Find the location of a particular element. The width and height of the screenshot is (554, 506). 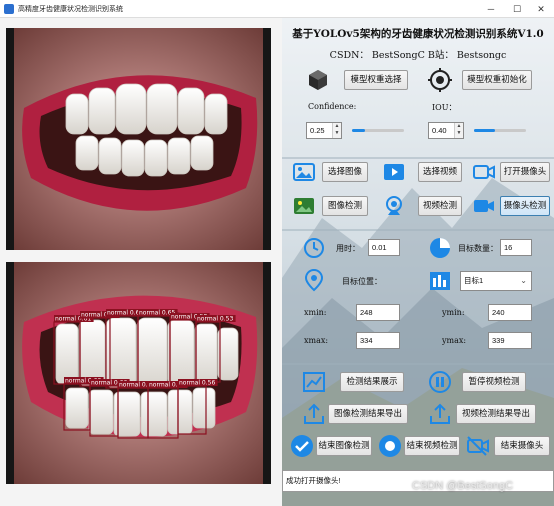

time-field: 0.01 is located at coordinates (384, 247).